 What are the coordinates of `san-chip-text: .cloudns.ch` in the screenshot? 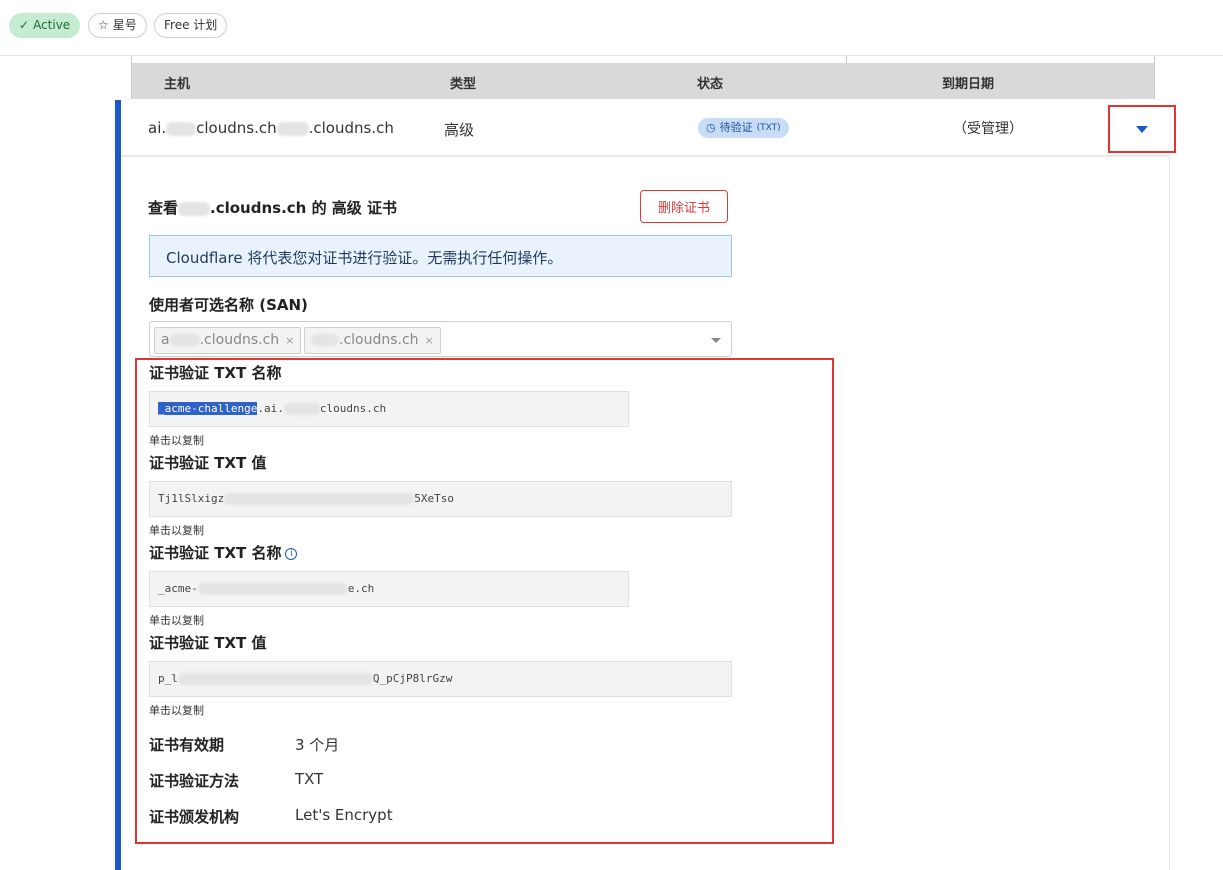 It's located at (365, 340).